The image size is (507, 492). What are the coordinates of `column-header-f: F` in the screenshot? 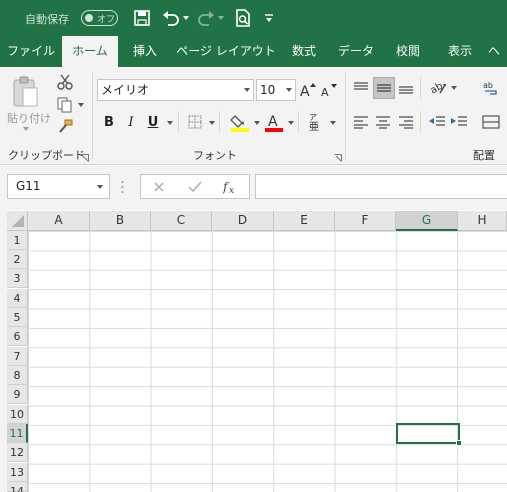 It's located at (365, 221).